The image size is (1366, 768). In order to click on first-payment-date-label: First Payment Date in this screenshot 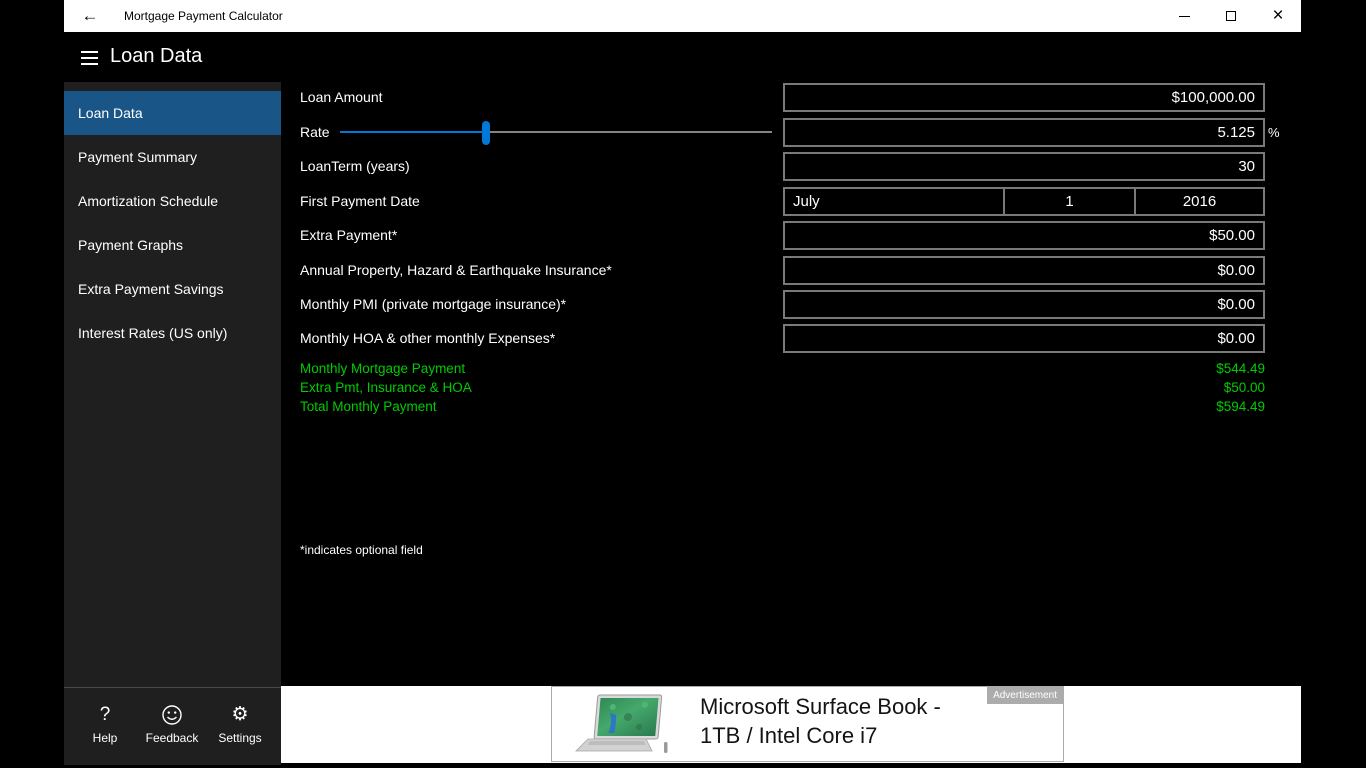, I will do `click(360, 201)`.